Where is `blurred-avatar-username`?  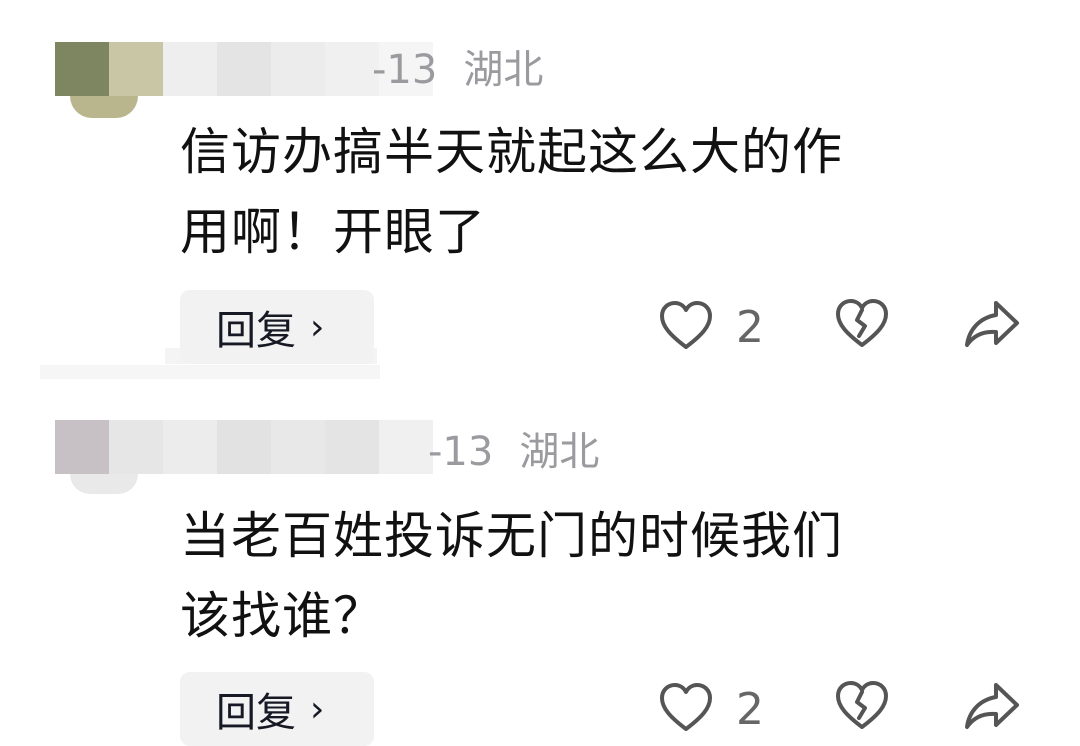
blurred-avatar-username is located at coordinates (244, 447).